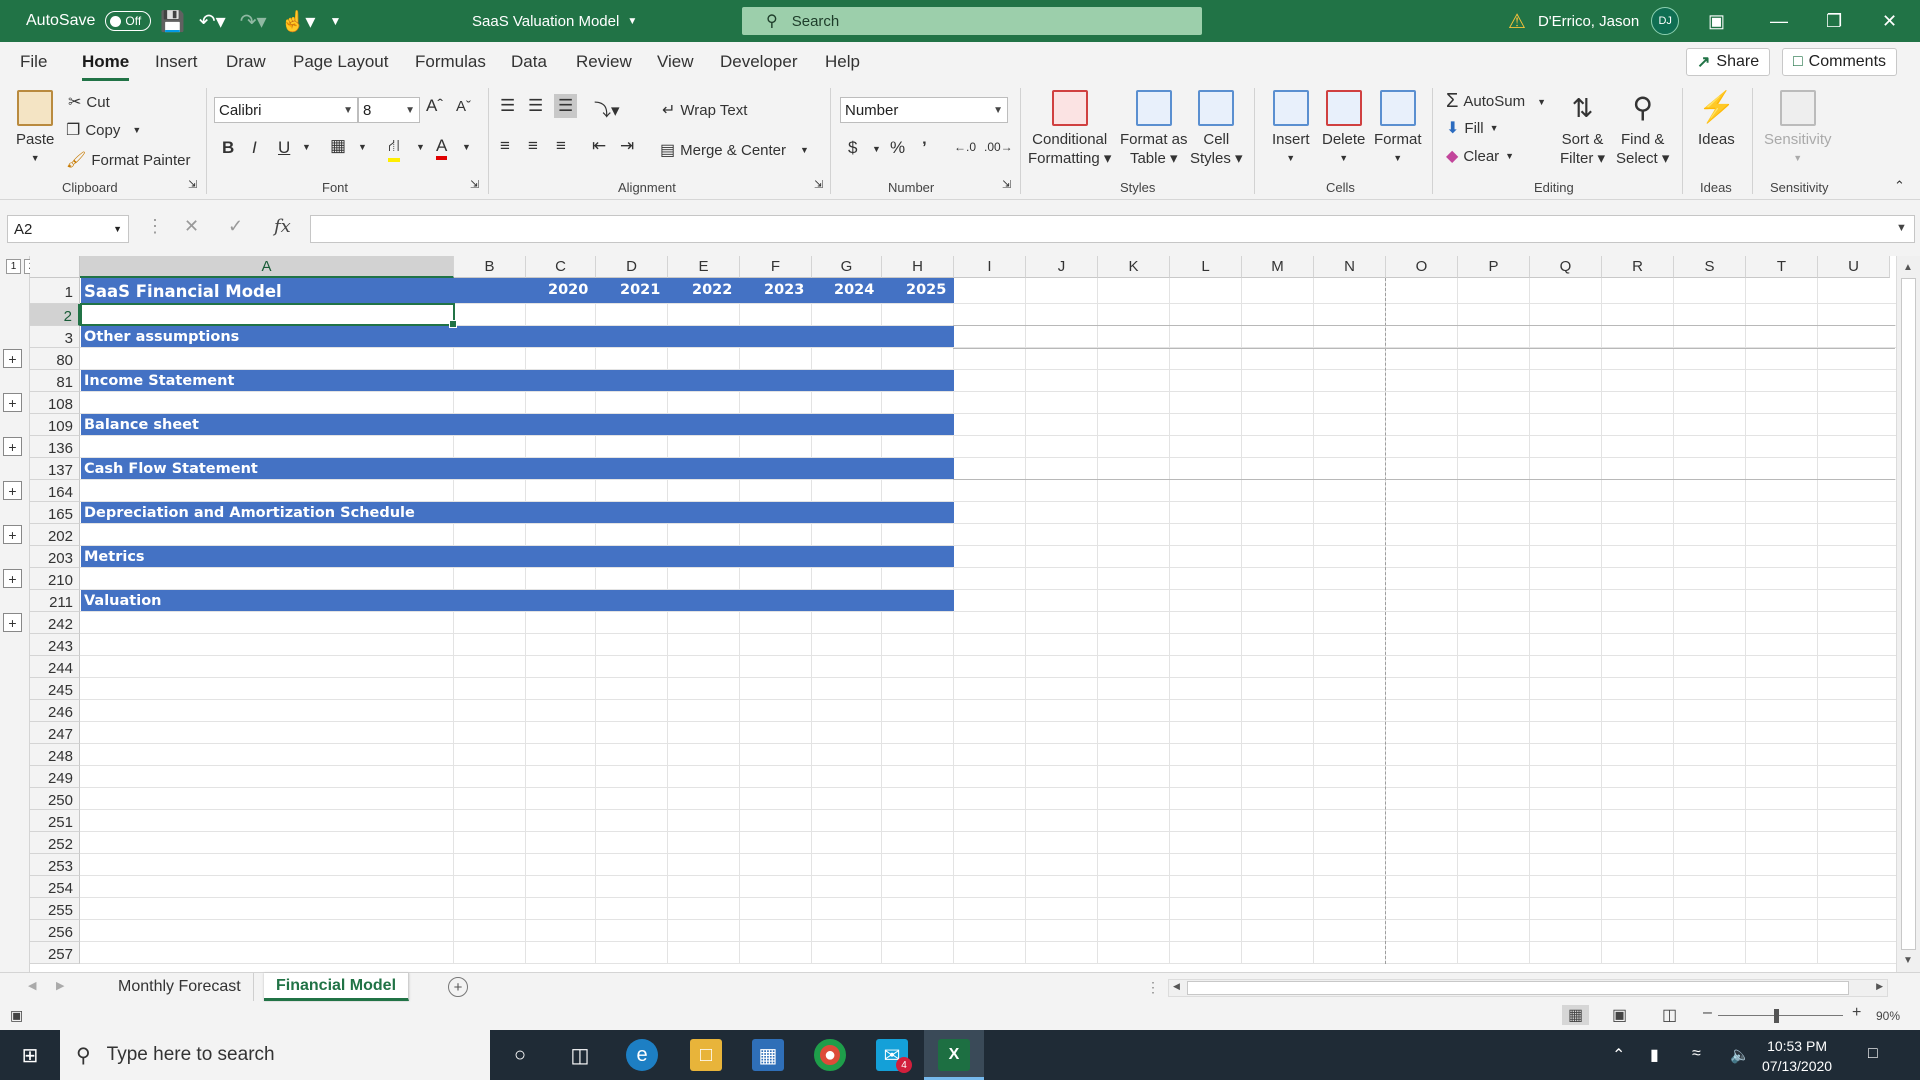  I want to click on align-left-icon: ≡, so click(505, 146).